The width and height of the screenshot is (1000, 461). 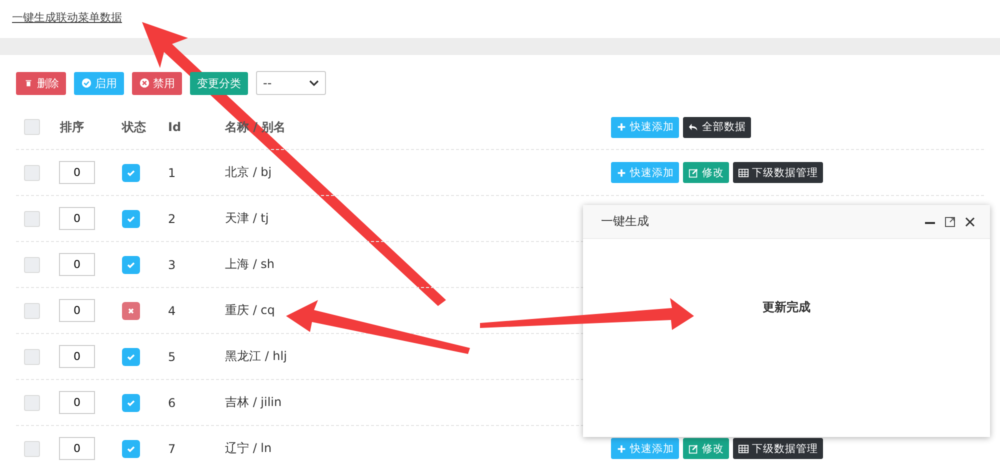 I want to click on dialog-title: 一键生成, so click(x=625, y=221).